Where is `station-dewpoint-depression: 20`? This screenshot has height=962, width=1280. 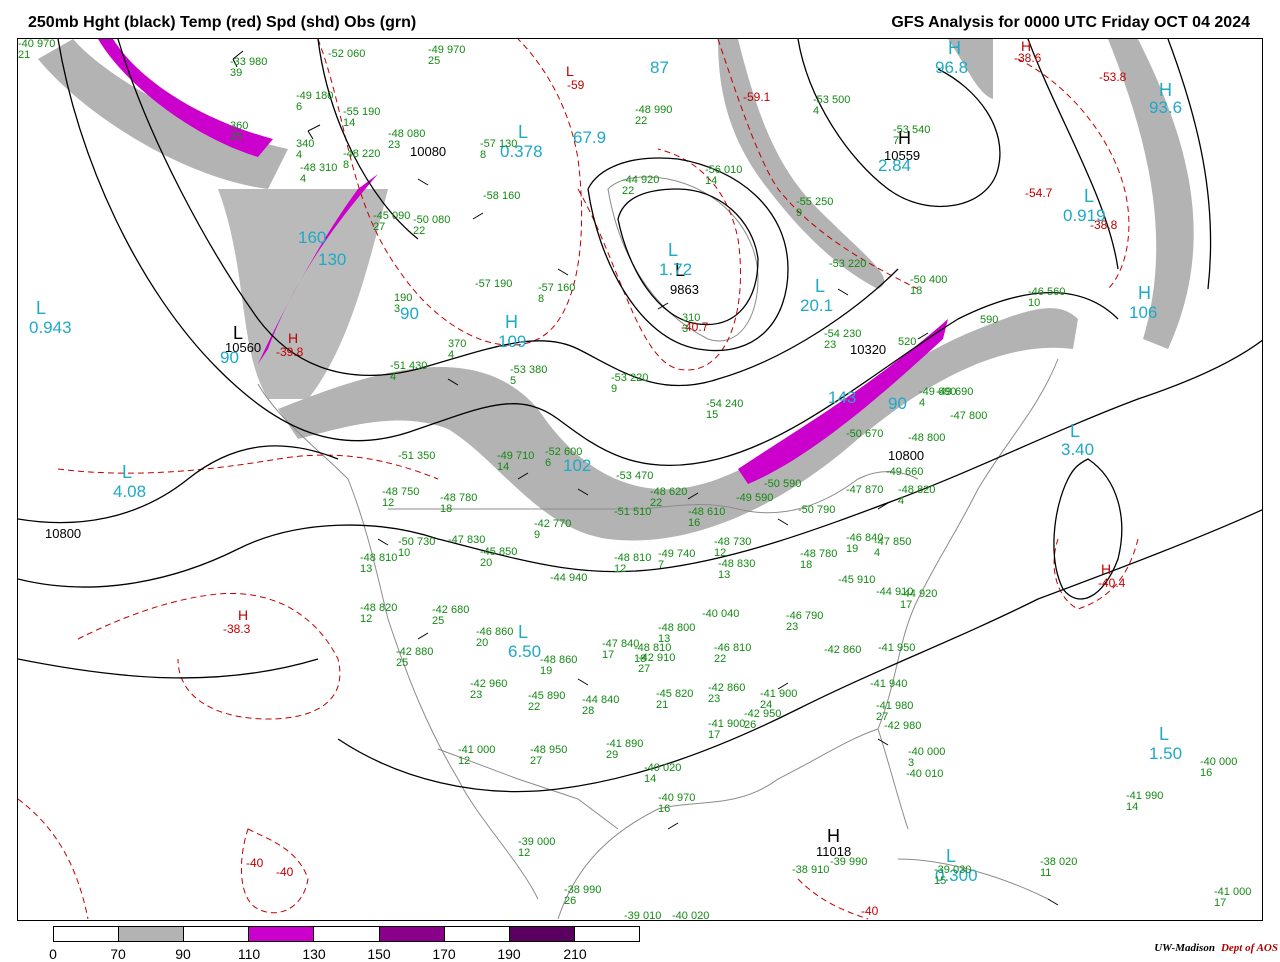 station-dewpoint-depression: 20 is located at coordinates (486, 563).